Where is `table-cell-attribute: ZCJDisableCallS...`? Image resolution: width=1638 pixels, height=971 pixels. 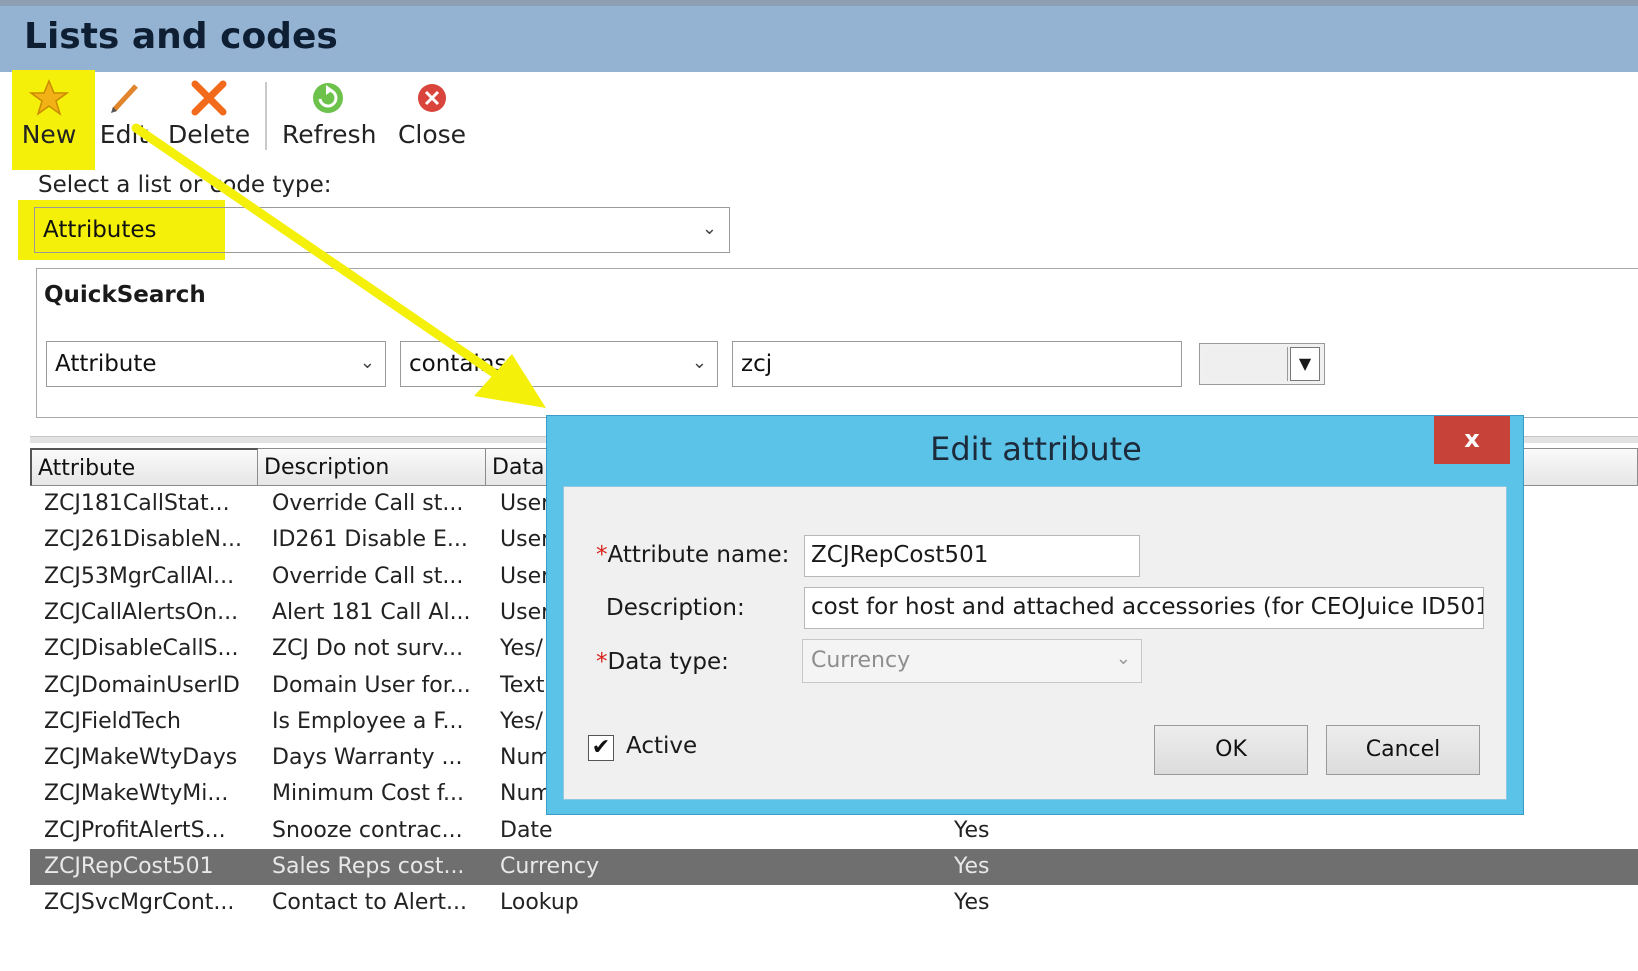 table-cell-attribute: ZCJDisableCallS... is located at coordinates (141, 649).